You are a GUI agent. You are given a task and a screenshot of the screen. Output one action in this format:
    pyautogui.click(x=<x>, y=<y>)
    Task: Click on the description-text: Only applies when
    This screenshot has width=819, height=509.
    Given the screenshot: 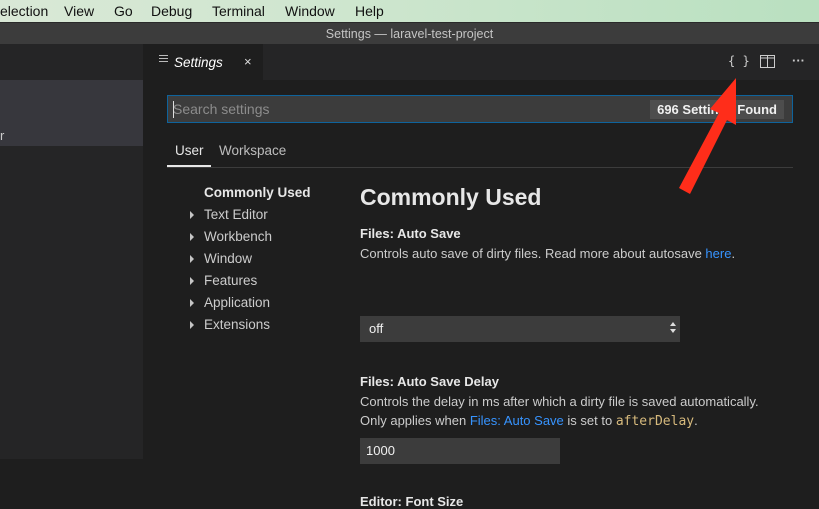 What is the action you would take?
    pyautogui.click(x=415, y=420)
    